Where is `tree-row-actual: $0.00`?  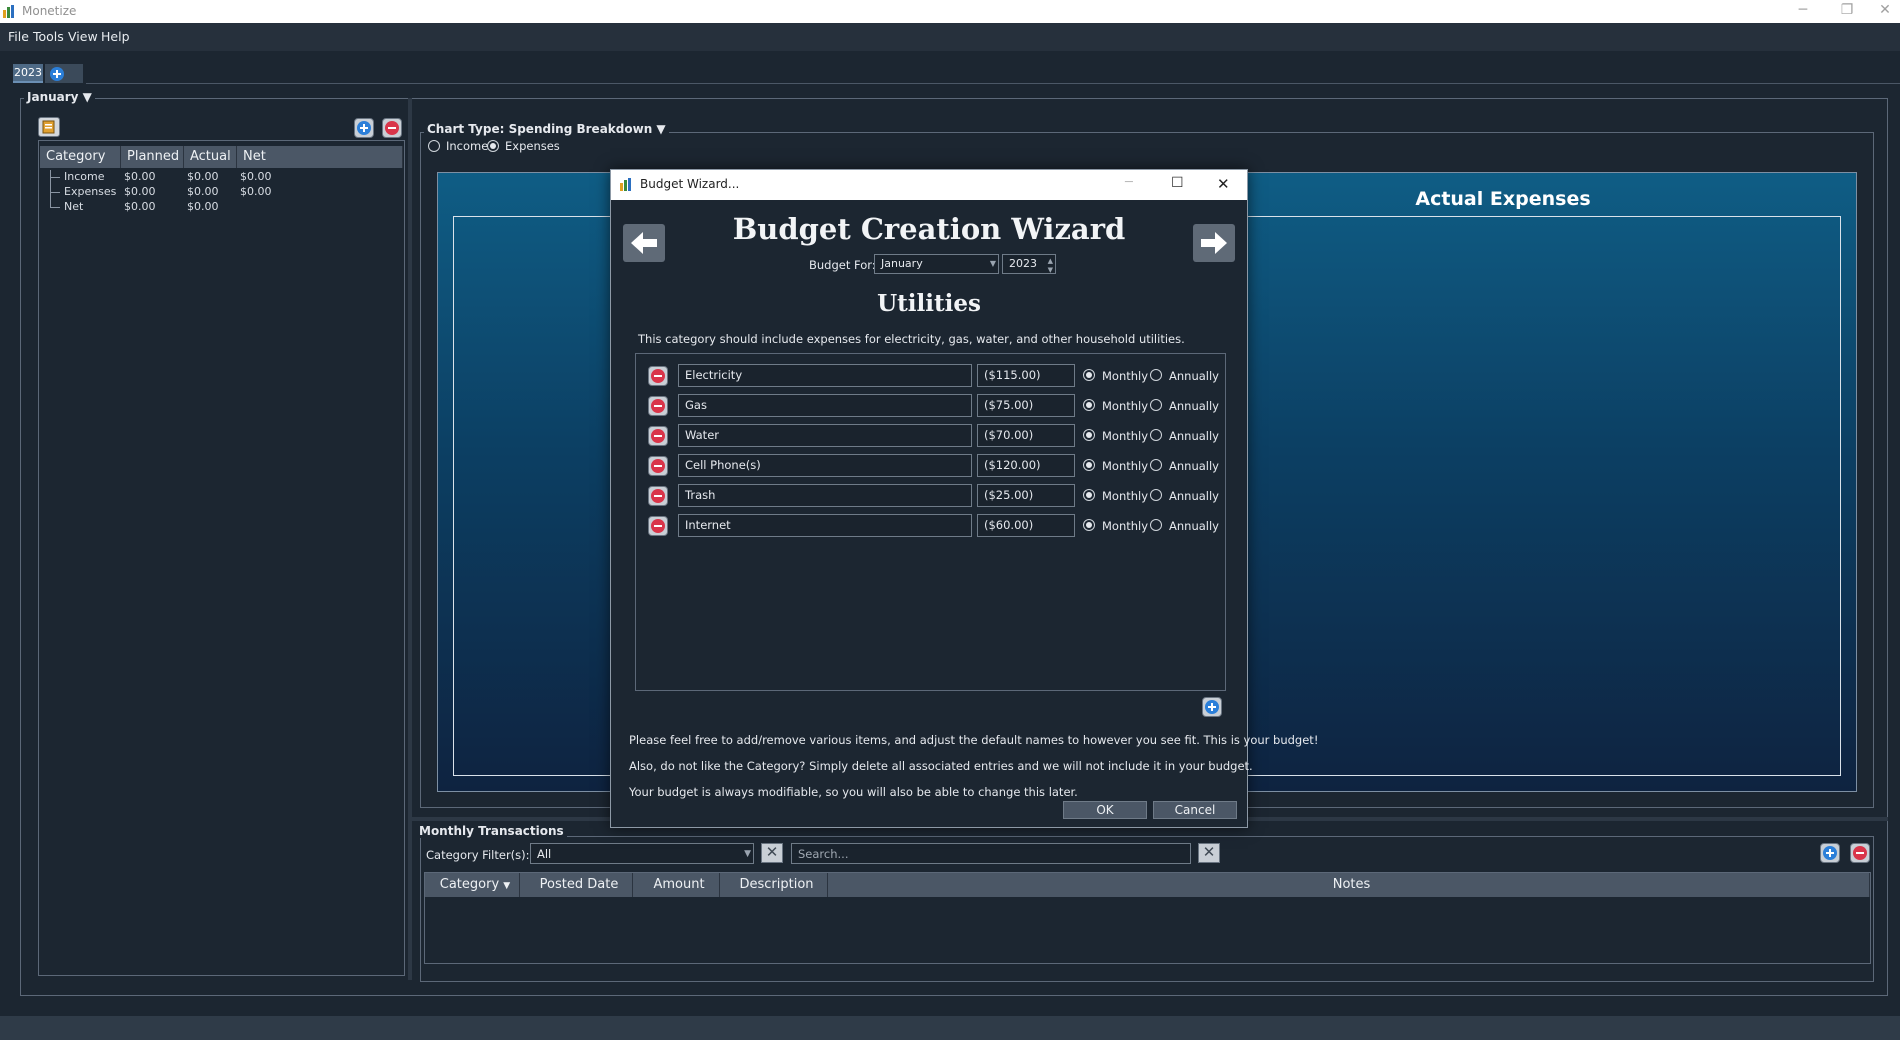
tree-row-actual: $0.00 is located at coordinates (203, 176).